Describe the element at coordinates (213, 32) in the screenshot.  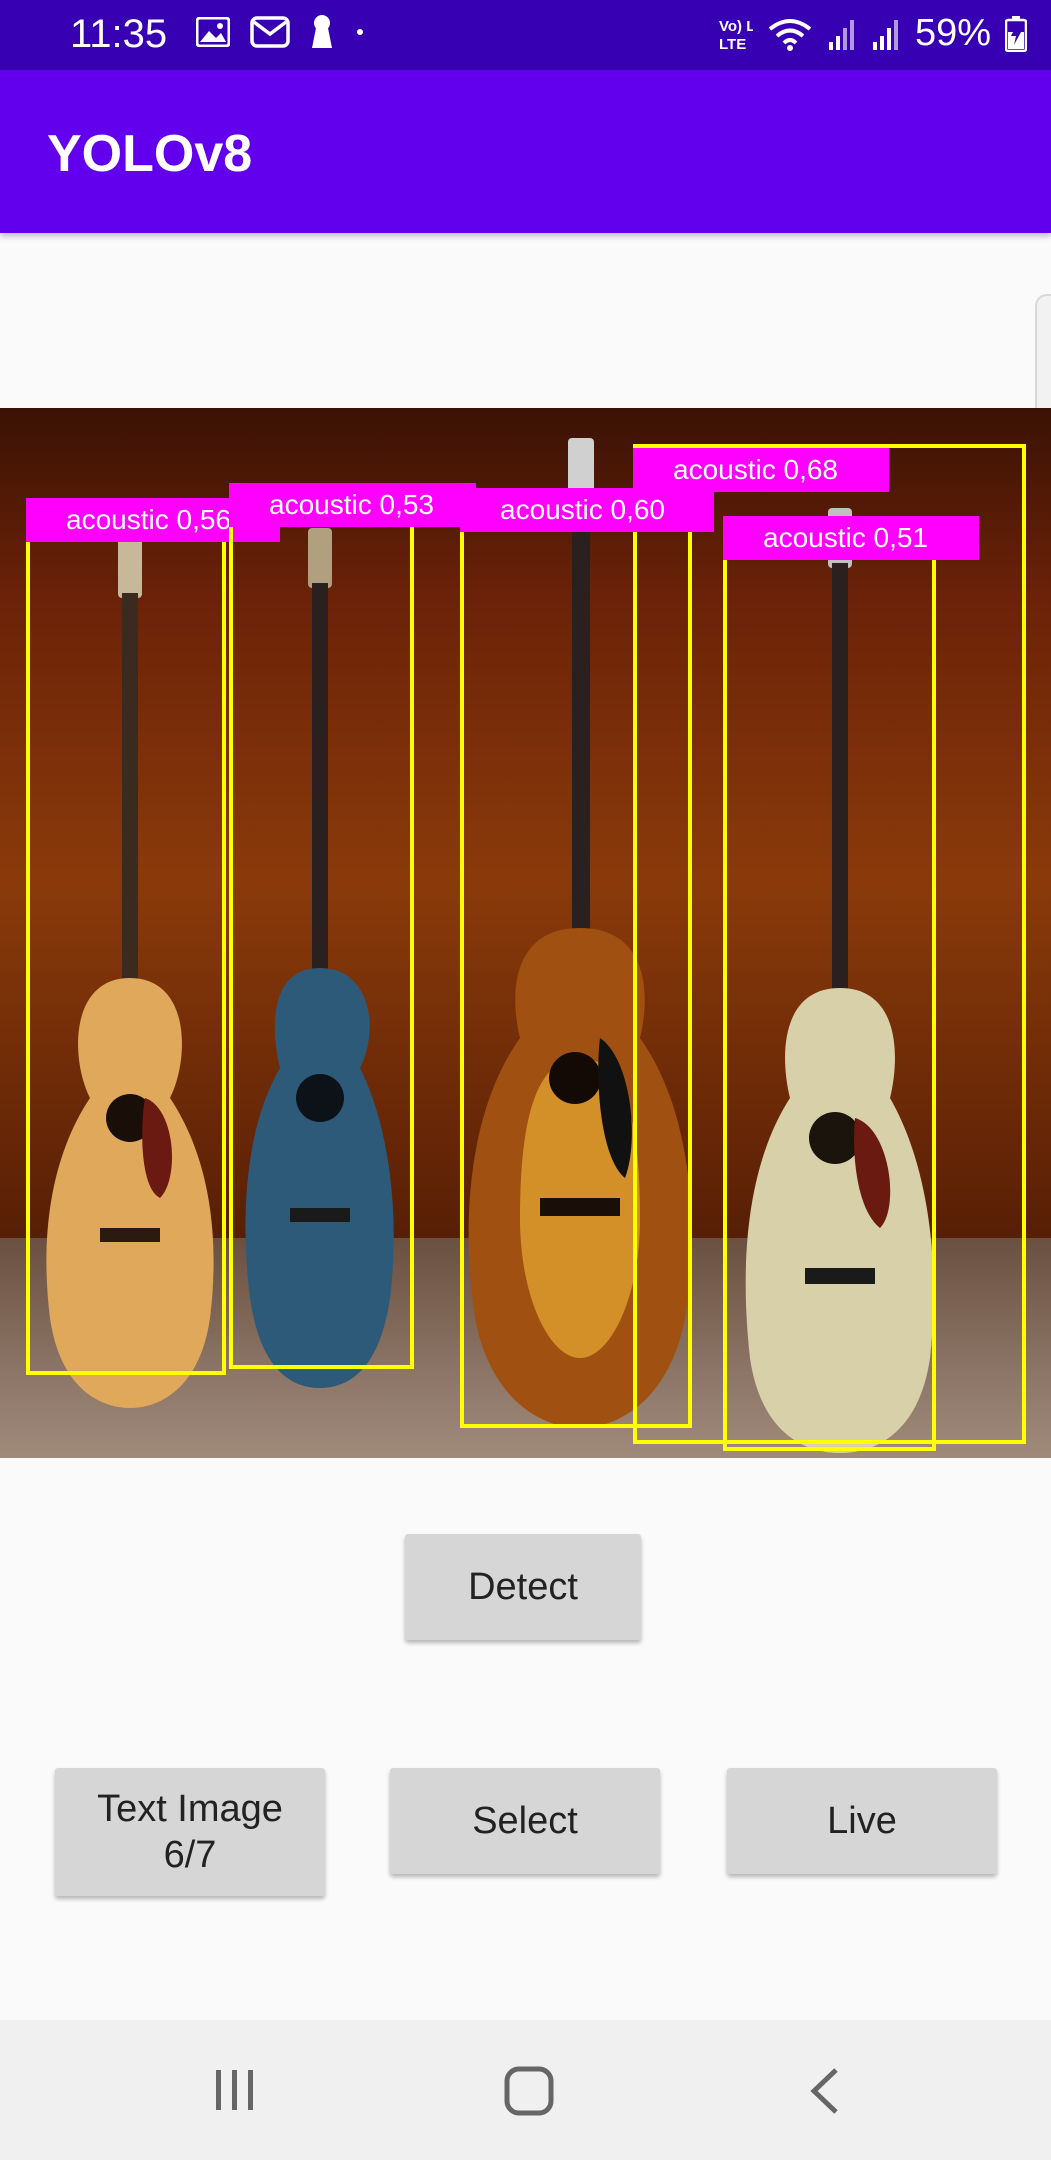
I see `gallery-icon` at that location.